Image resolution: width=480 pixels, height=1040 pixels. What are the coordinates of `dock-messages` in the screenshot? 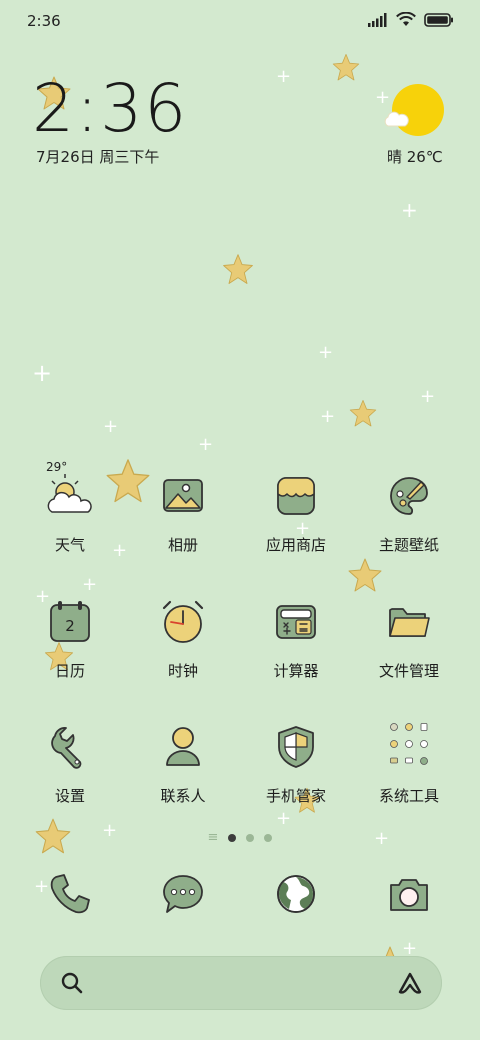 It's located at (183, 894).